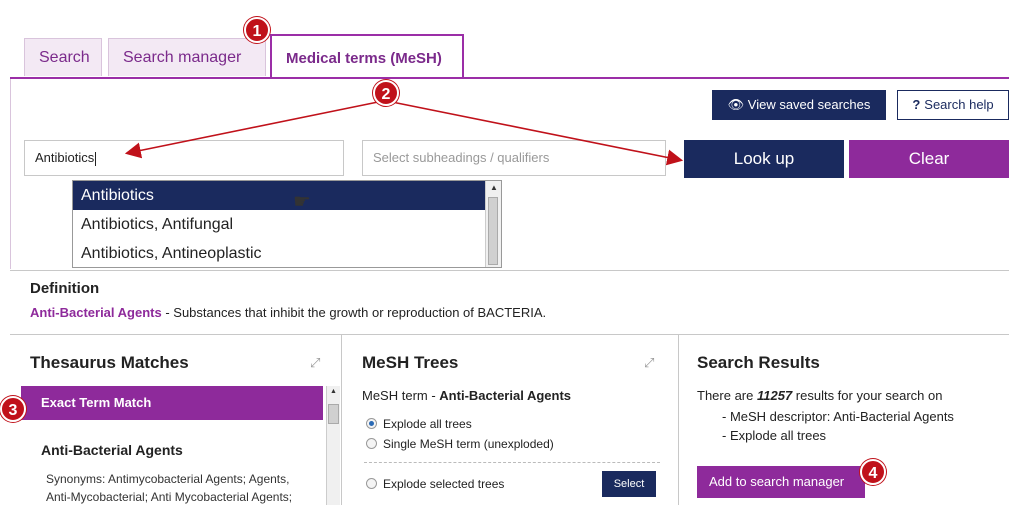  What do you see at coordinates (873, 472) in the screenshot?
I see `callout-4: 4` at bounding box center [873, 472].